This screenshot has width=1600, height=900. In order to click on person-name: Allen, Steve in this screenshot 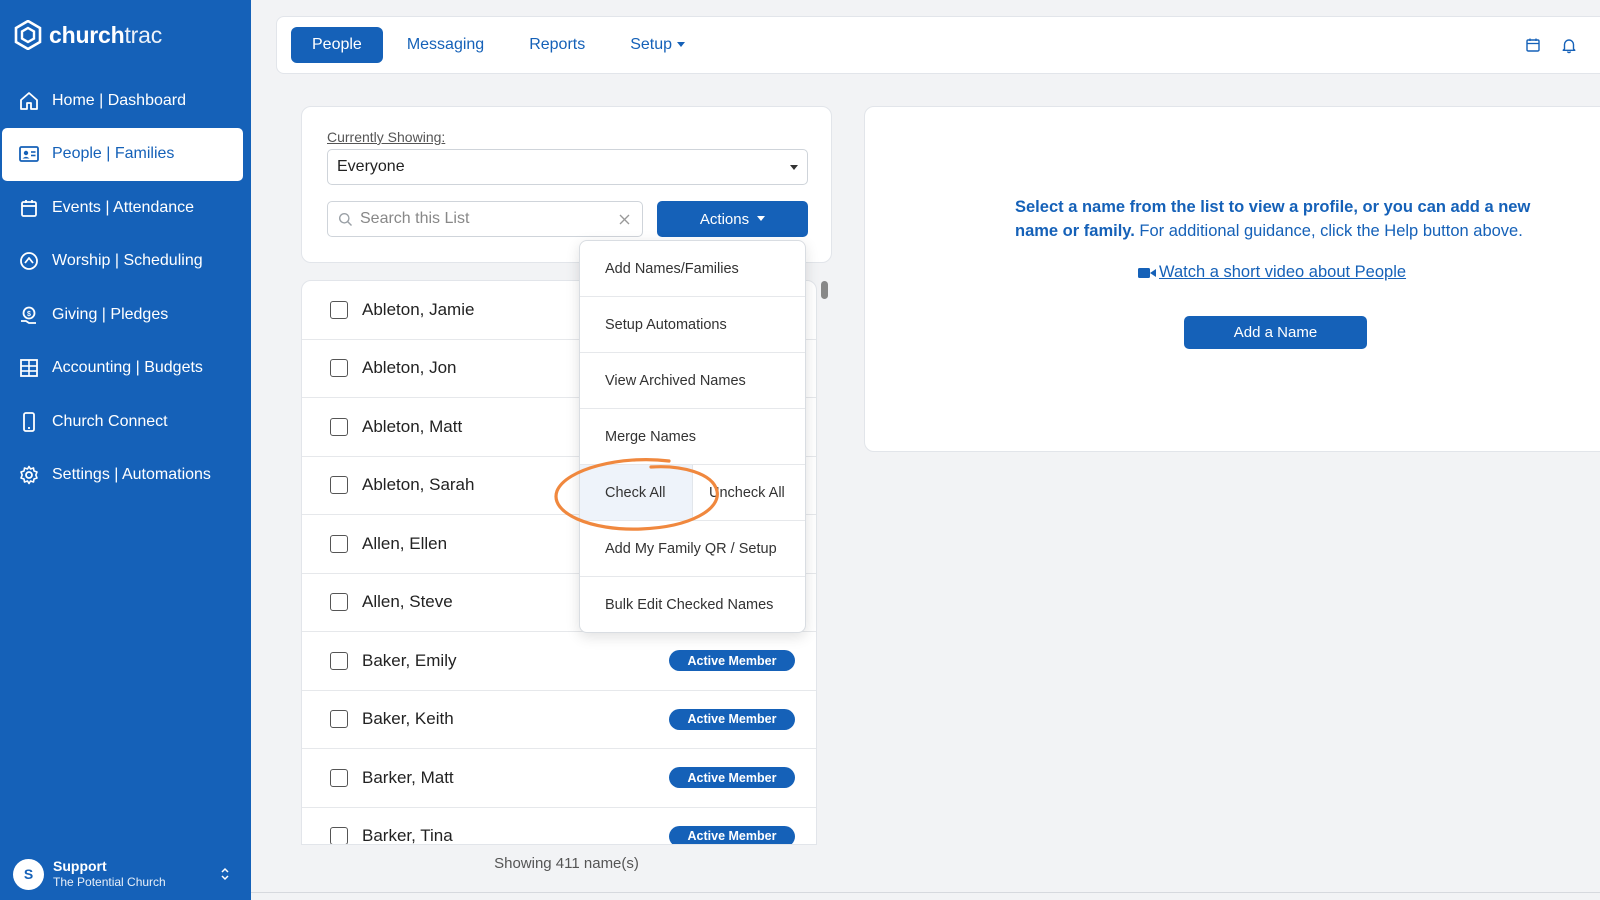, I will do `click(407, 602)`.